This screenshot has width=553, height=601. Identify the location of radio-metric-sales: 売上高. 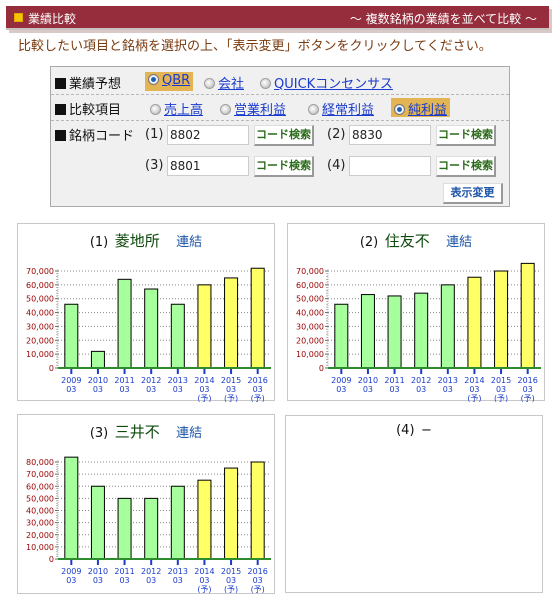
(176, 108).